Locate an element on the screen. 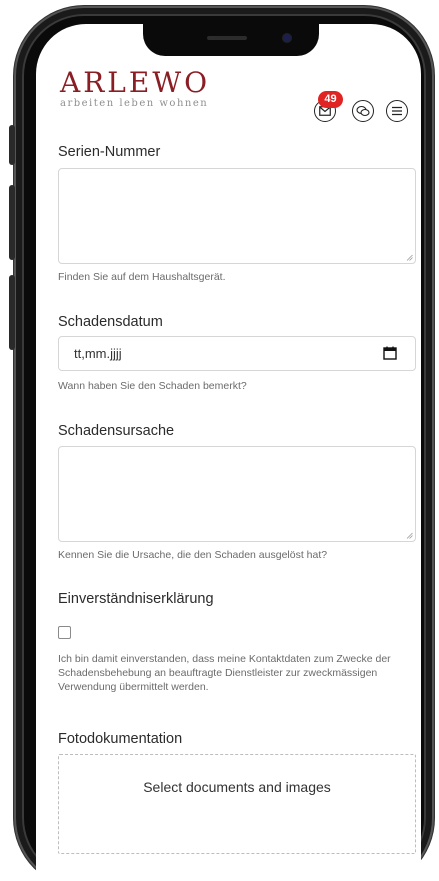  calendar-icon is located at coordinates (390, 353).